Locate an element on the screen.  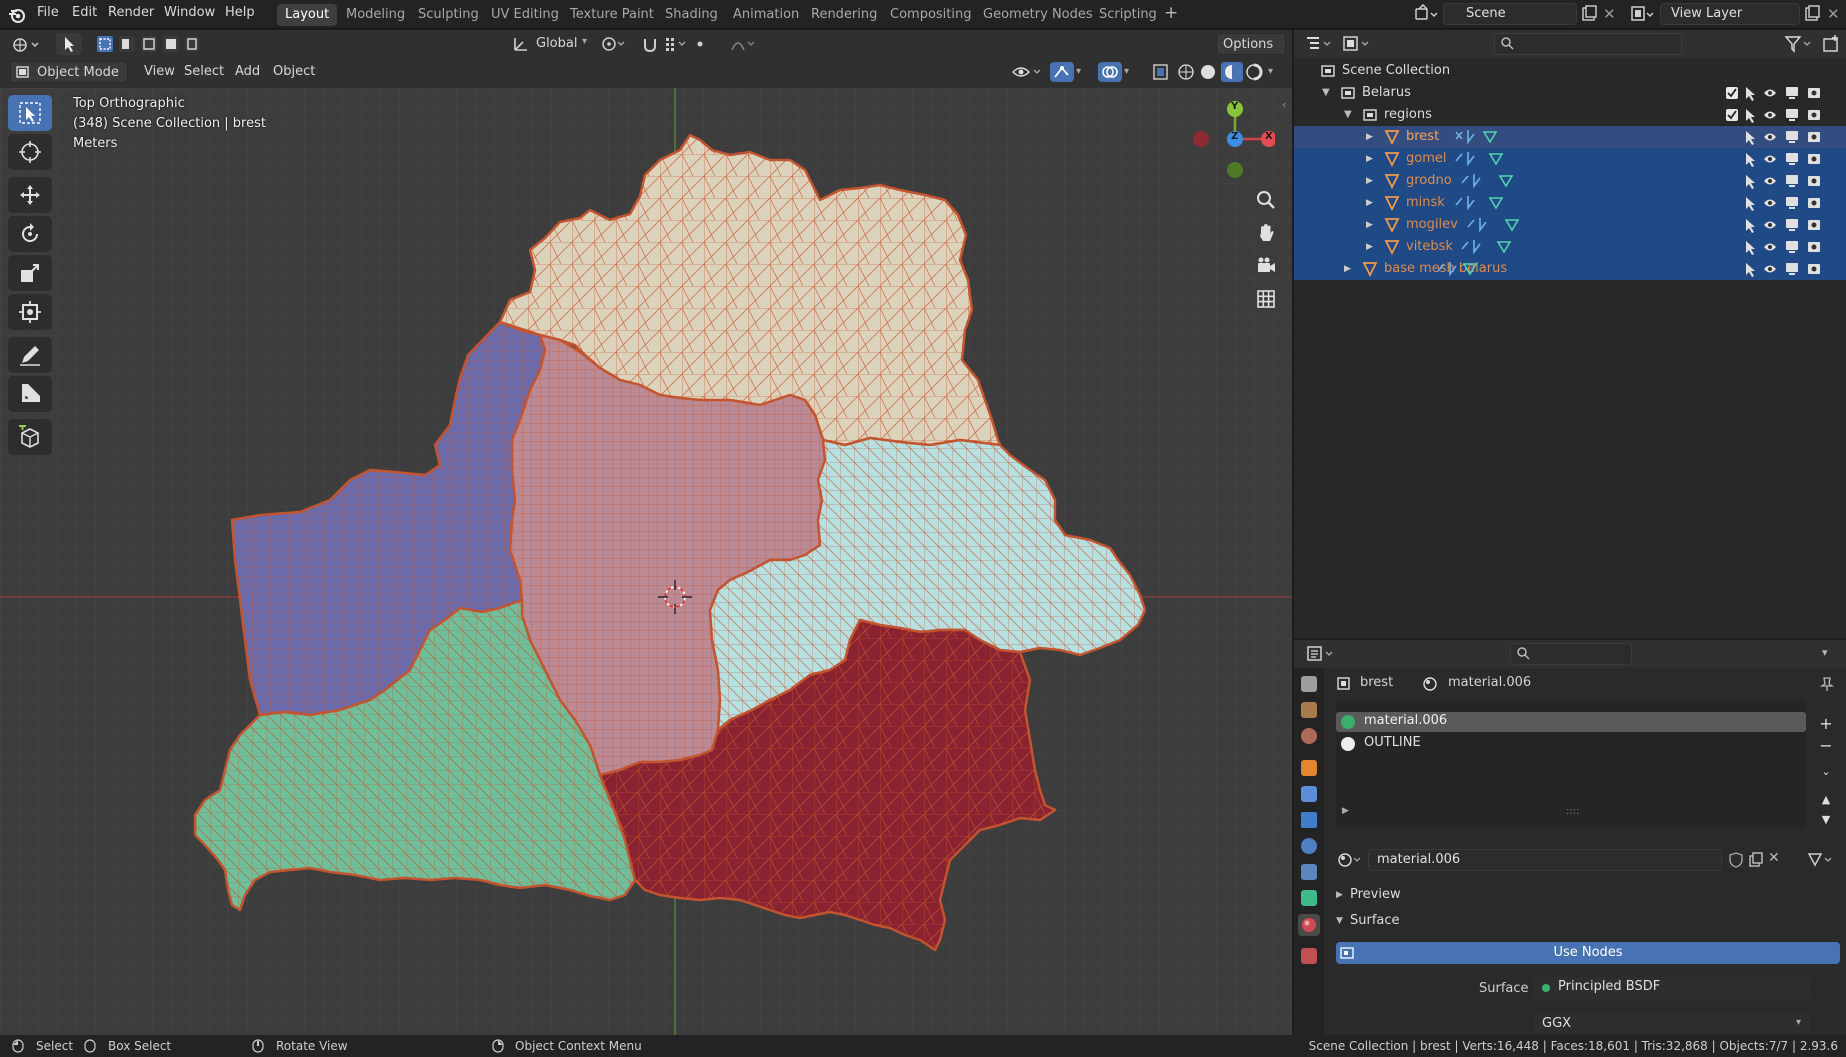
gizmo-y-negative is located at coordinates (1235, 170).